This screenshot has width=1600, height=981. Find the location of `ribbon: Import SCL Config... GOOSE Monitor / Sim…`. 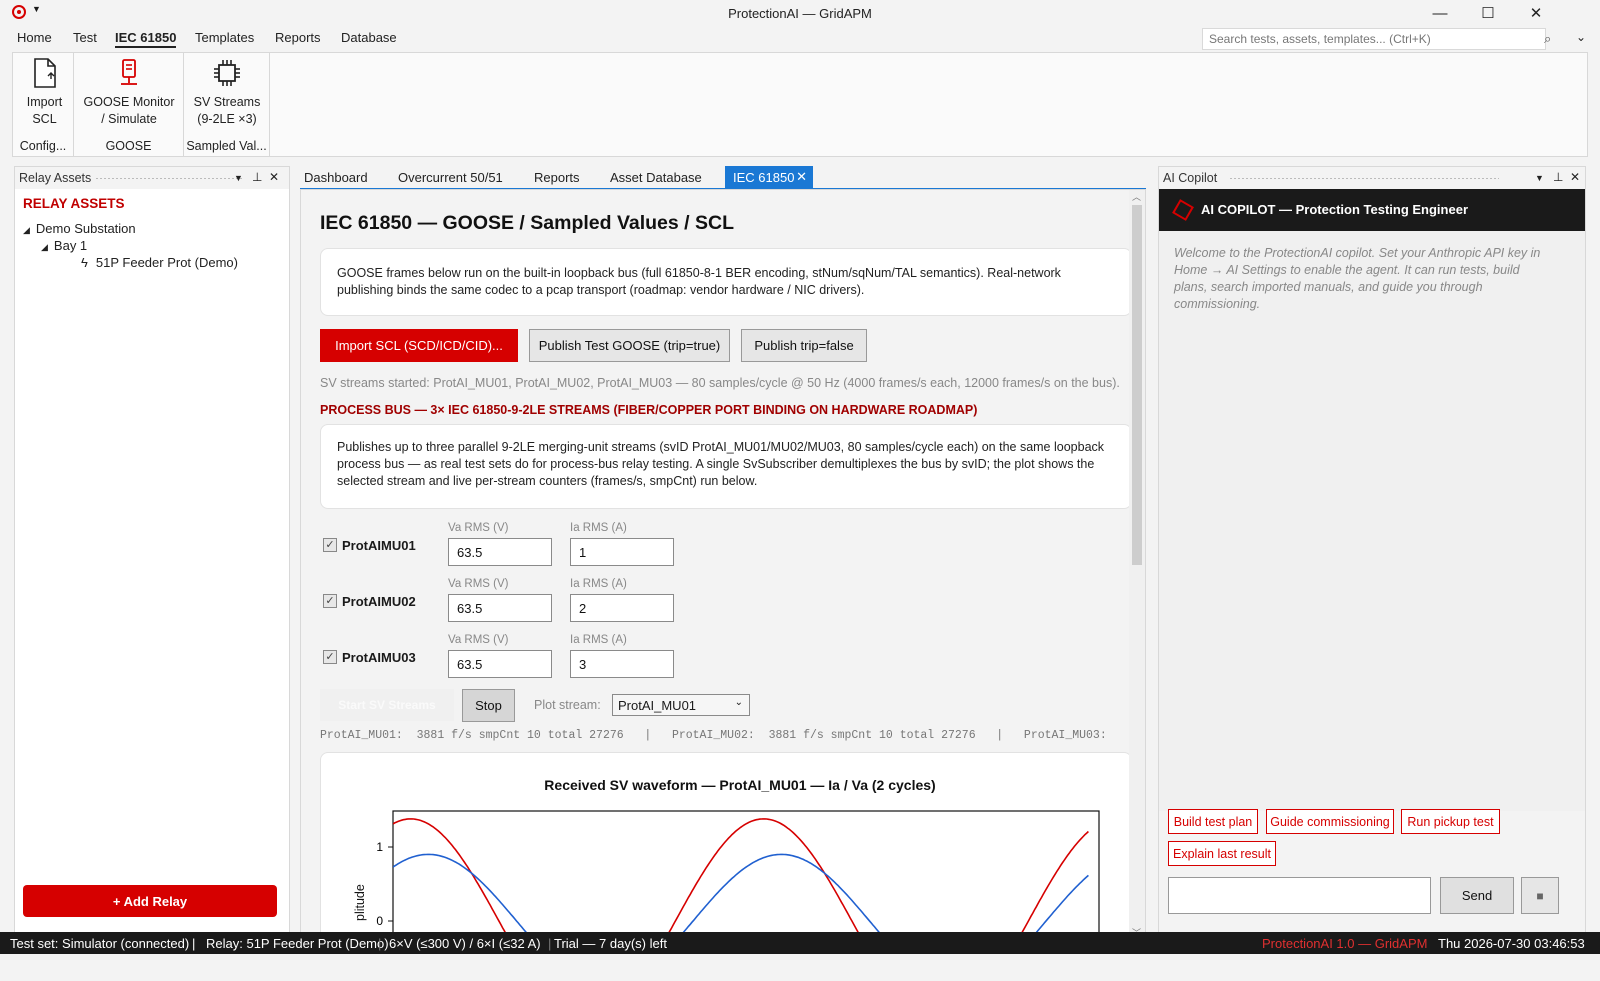

ribbon: Import SCL Config... GOOSE Monitor / Sim… is located at coordinates (800, 104).